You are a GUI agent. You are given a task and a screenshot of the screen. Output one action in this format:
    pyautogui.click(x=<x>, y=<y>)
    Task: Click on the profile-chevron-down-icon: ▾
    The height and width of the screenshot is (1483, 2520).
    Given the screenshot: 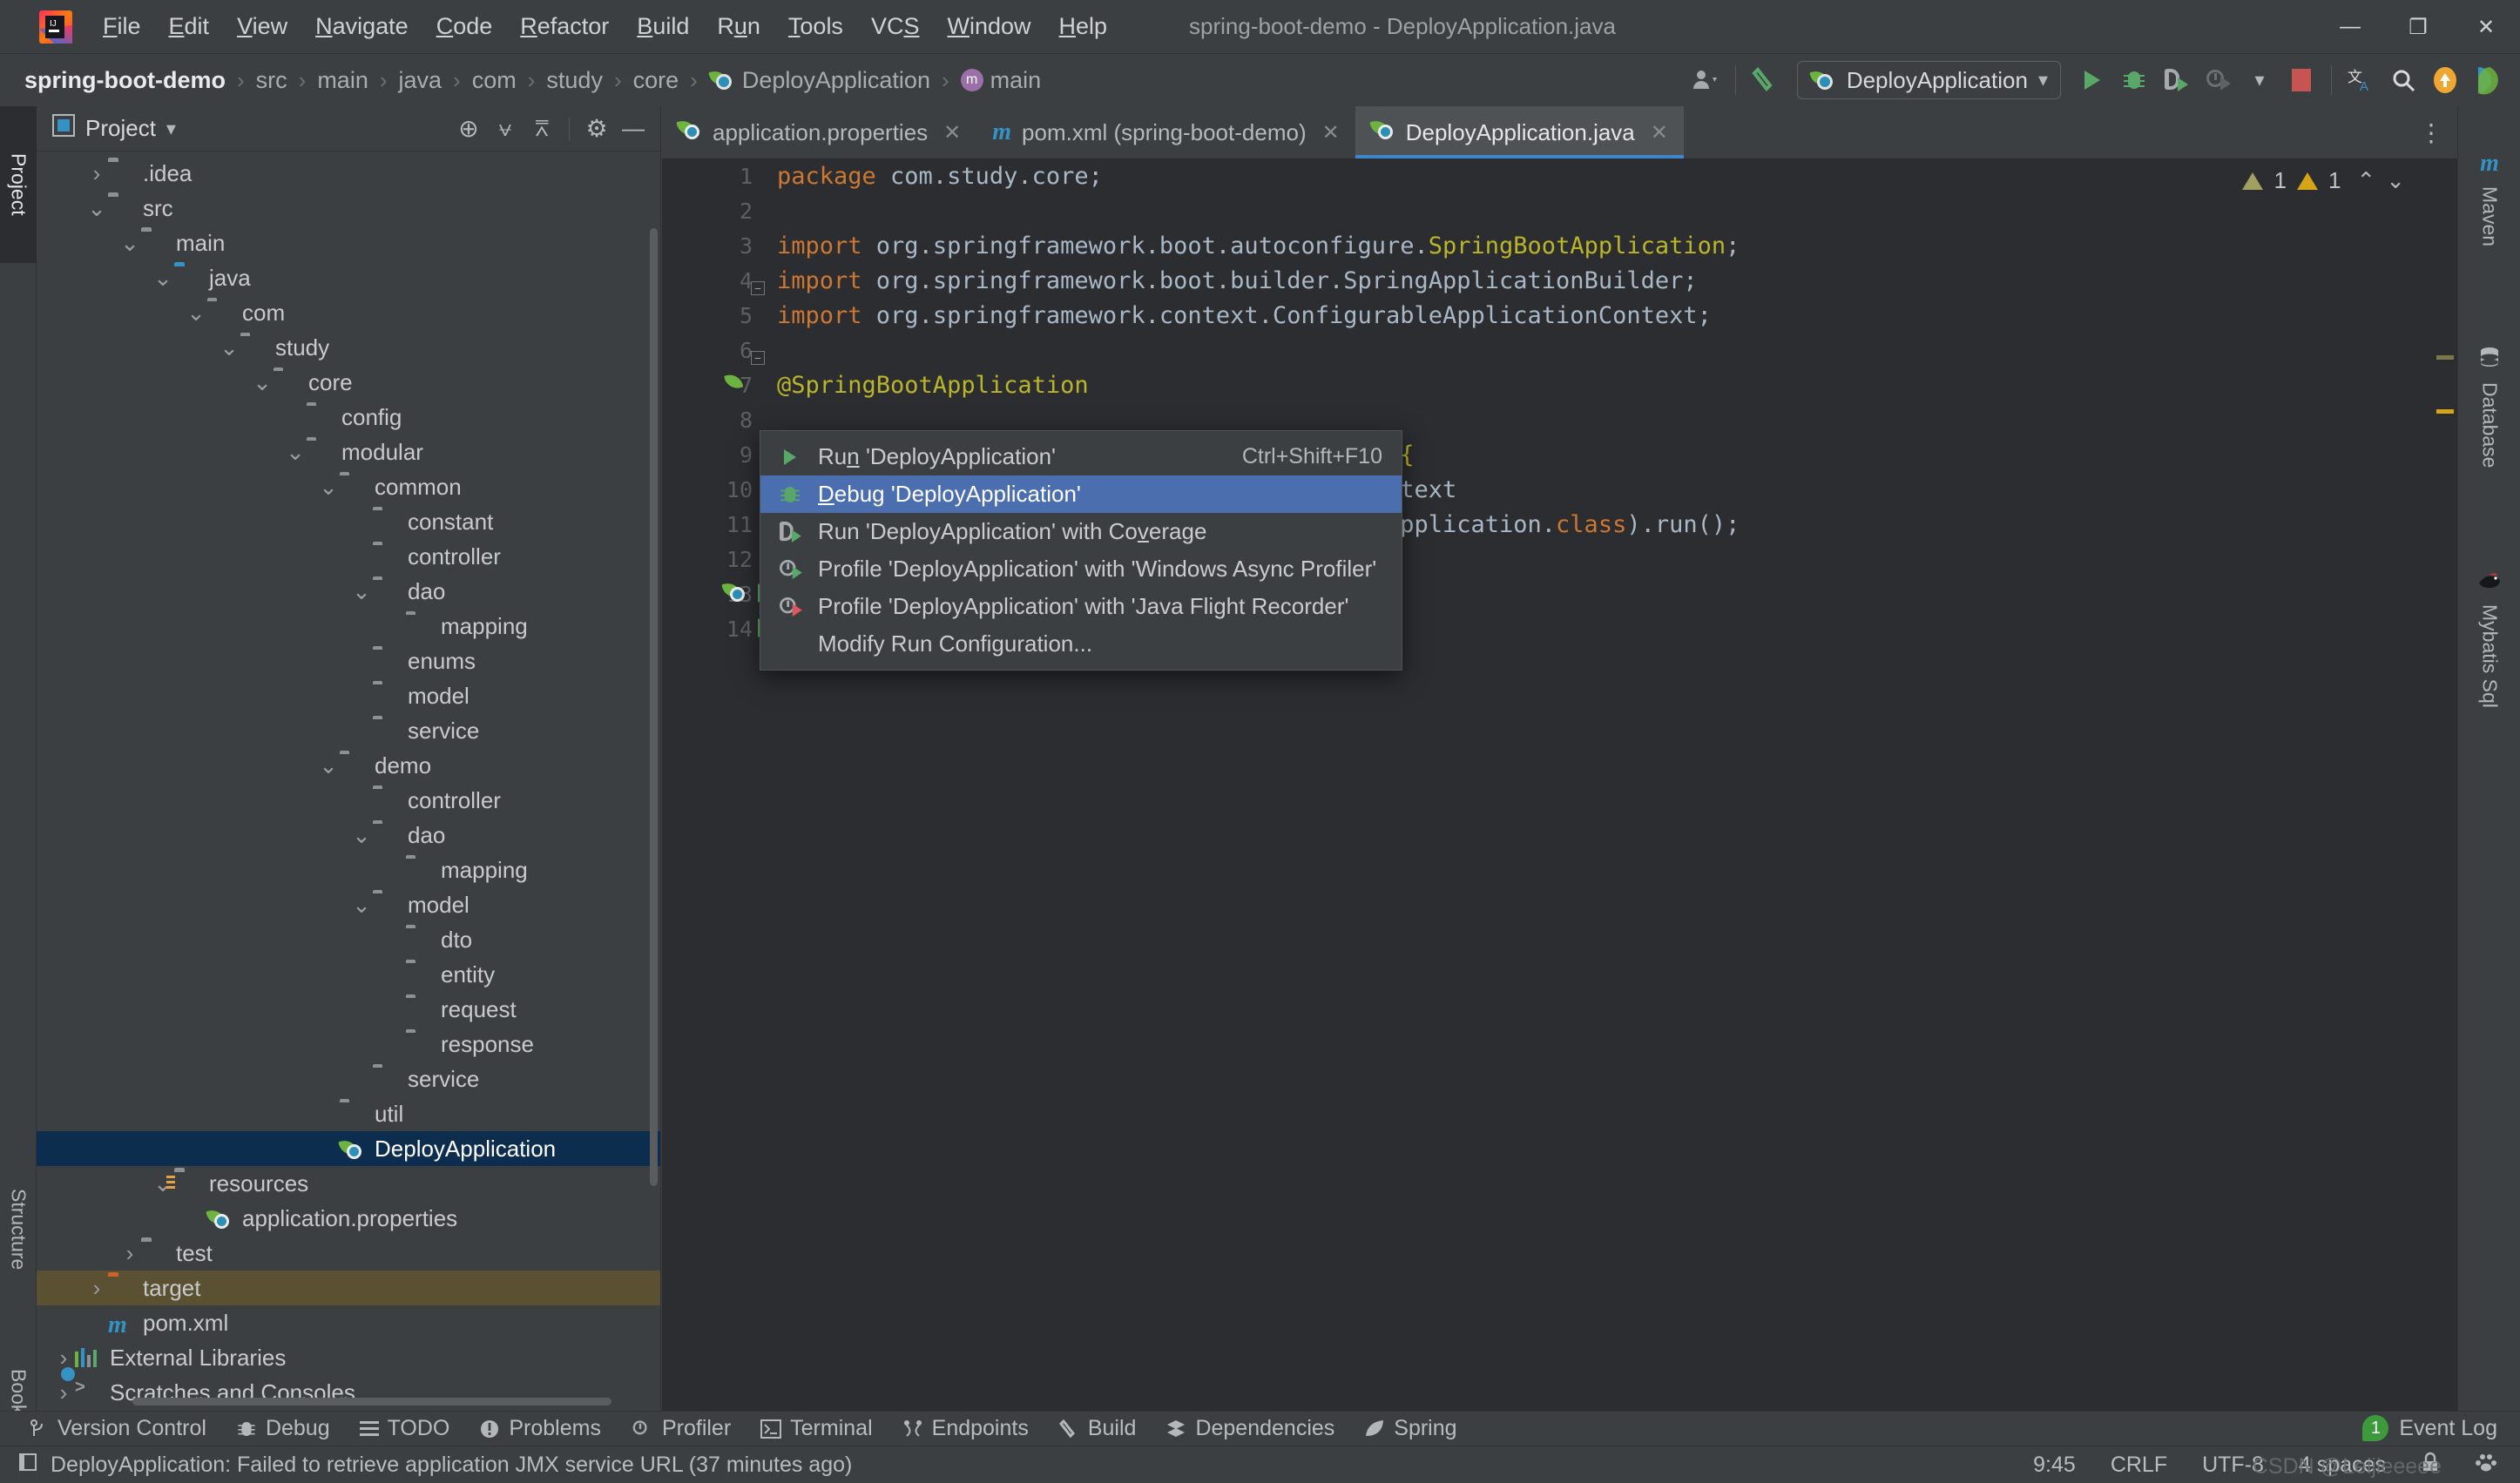 What is the action you would take?
    pyautogui.click(x=2259, y=80)
    